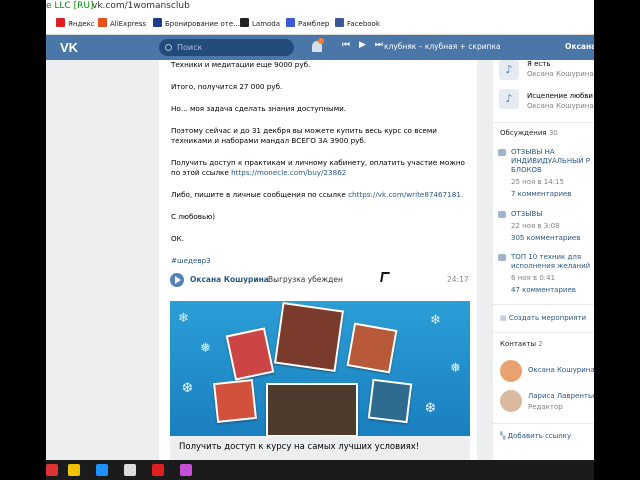  What do you see at coordinates (538, 64) in the screenshot?
I see `sidebar-track-title: Я есть` at bounding box center [538, 64].